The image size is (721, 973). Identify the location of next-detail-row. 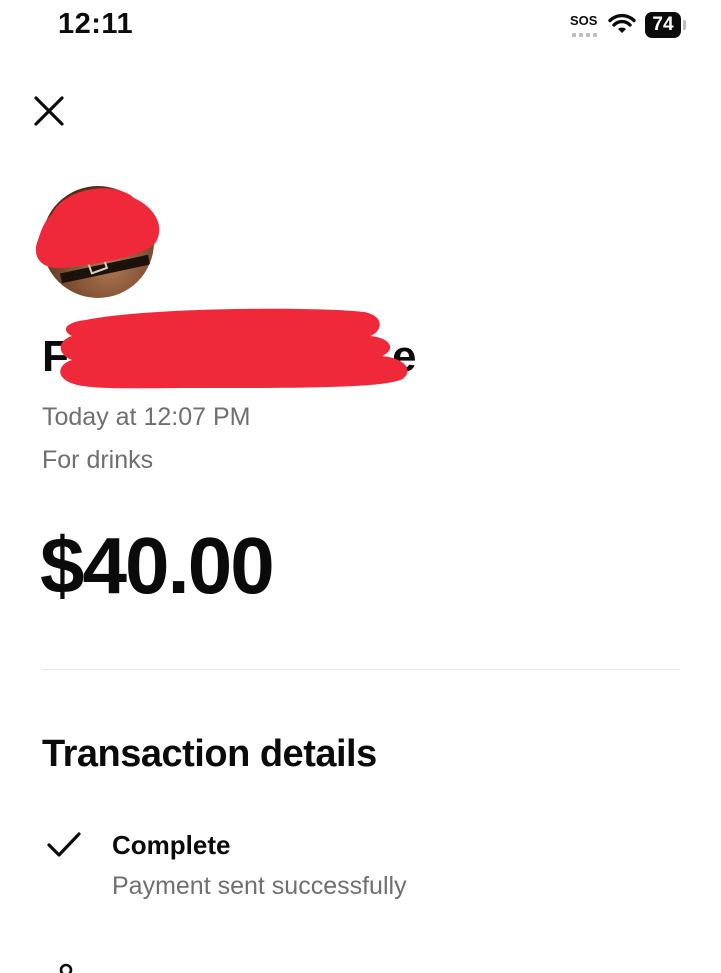
(362, 965).